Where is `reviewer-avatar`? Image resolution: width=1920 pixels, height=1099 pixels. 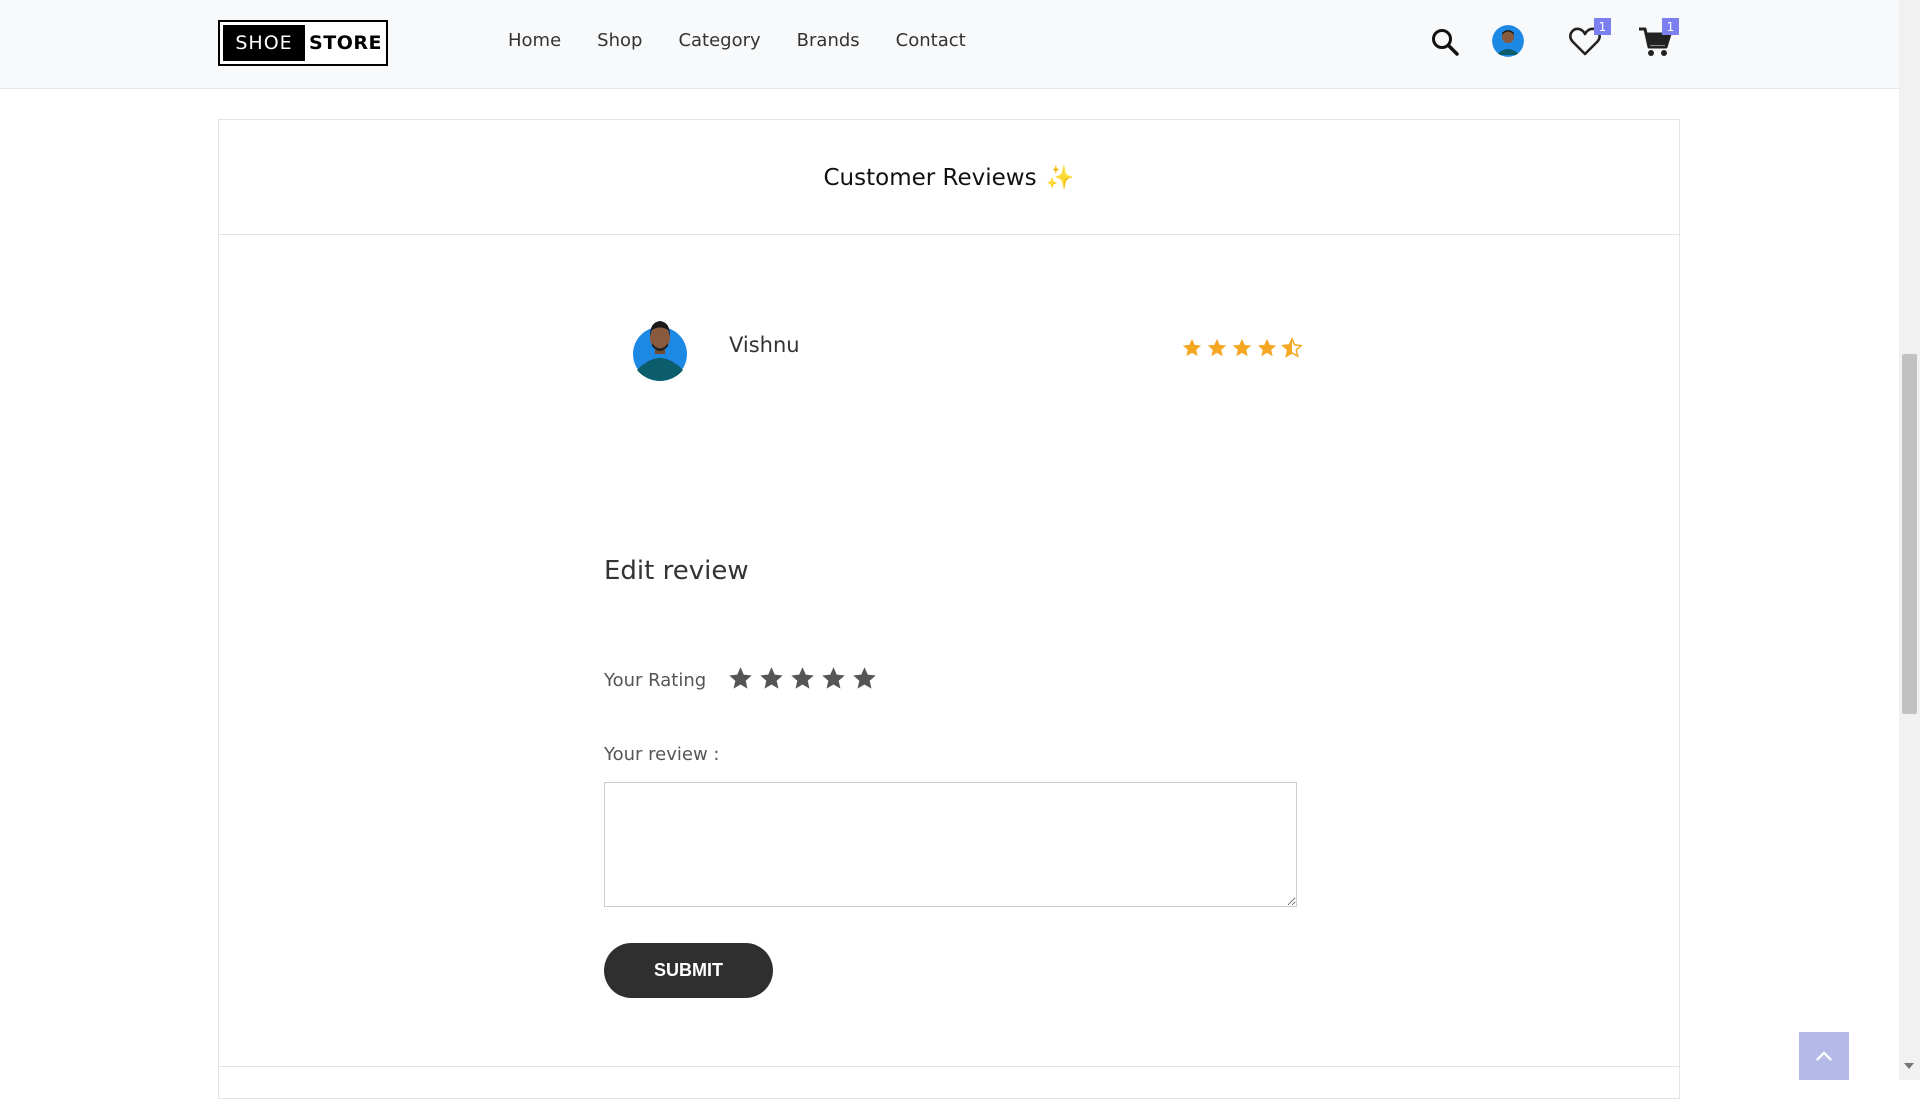 reviewer-avatar is located at coordinates (660, 349).